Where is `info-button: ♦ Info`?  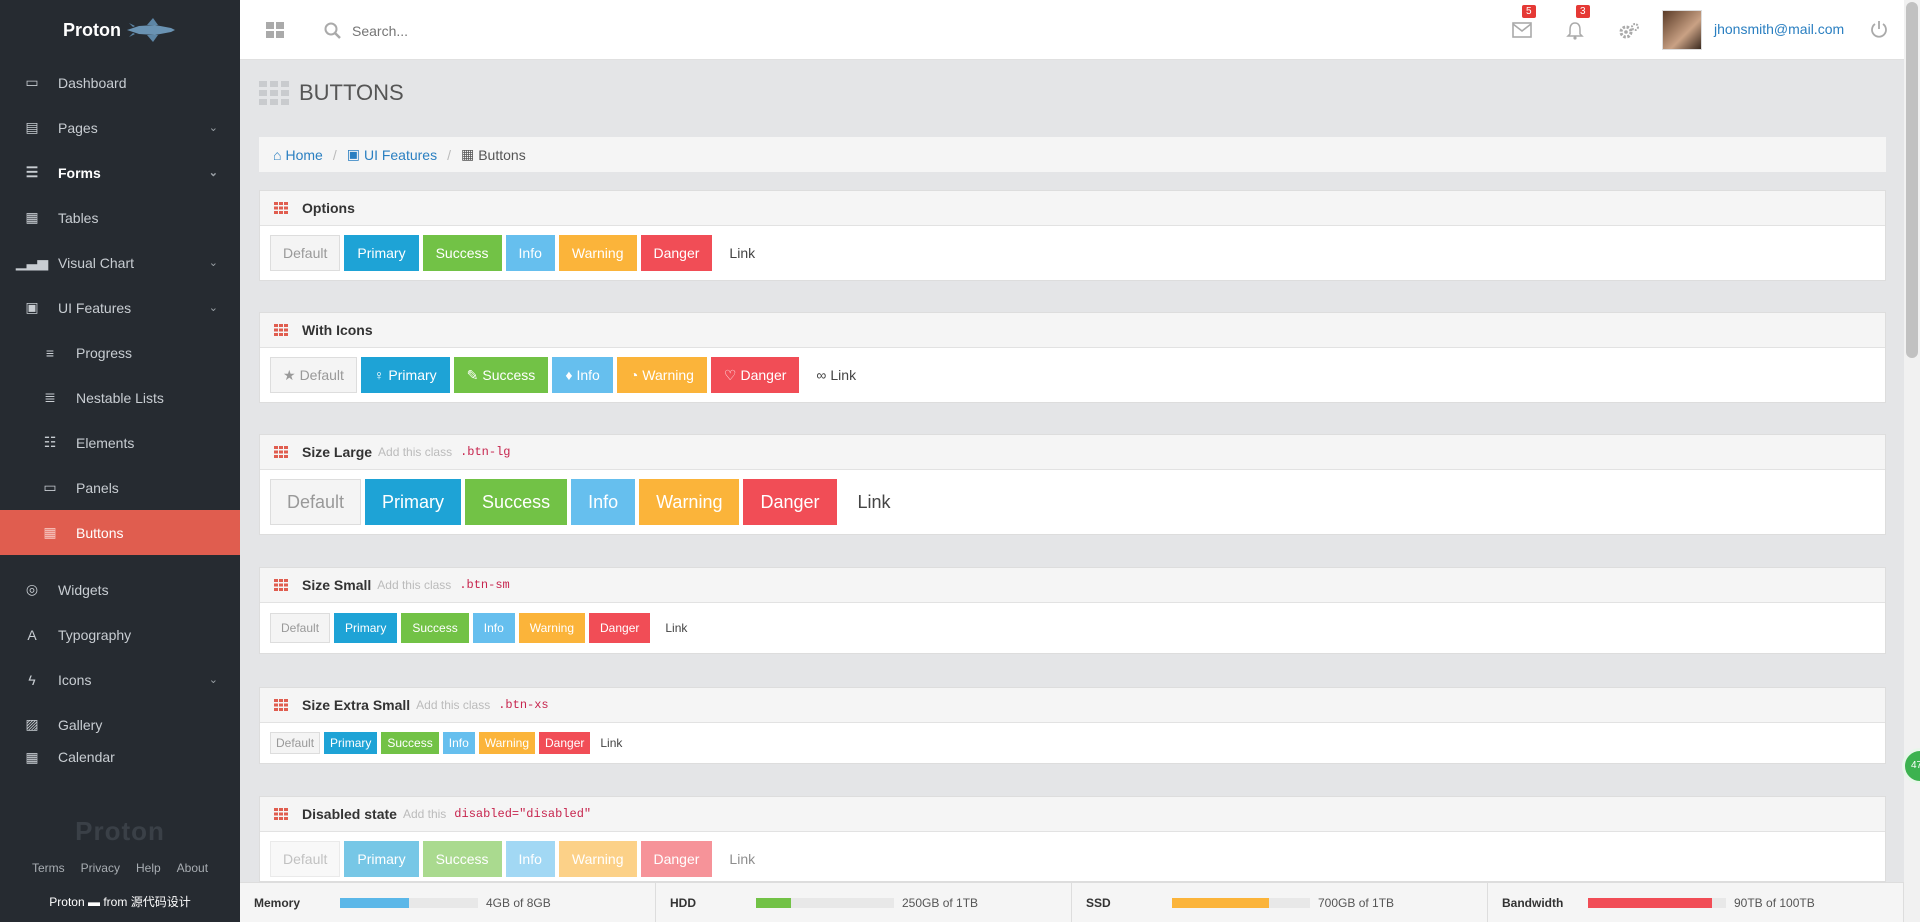 info-button: ♦ Info is located at coordinates (582, 375).